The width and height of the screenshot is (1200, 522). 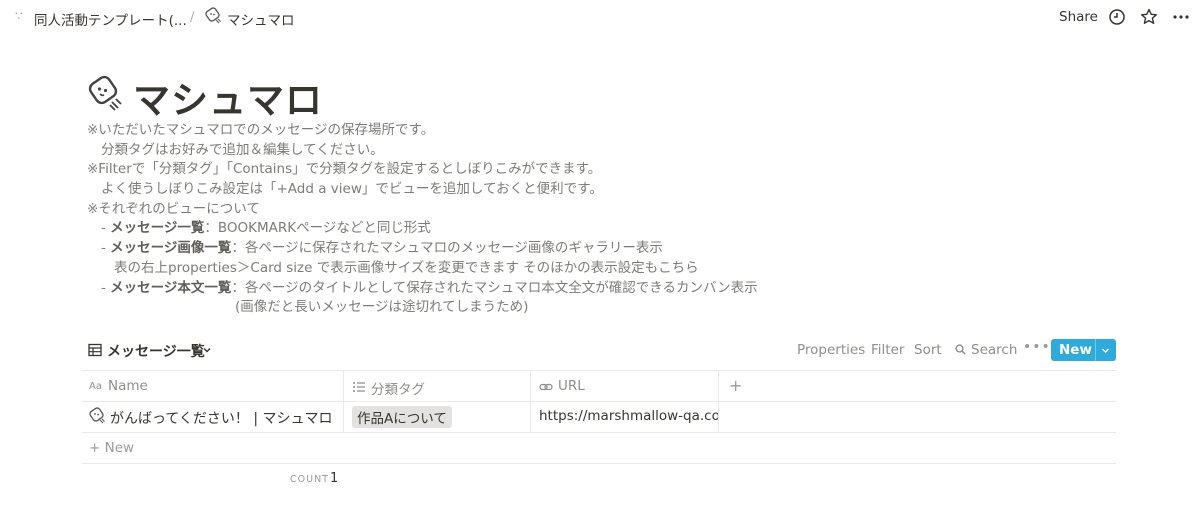 What do you see at coordinates (402, 417) in the screenshot?
I see `tag-badge: 作品Aについて` at bounding box center [402, 417].